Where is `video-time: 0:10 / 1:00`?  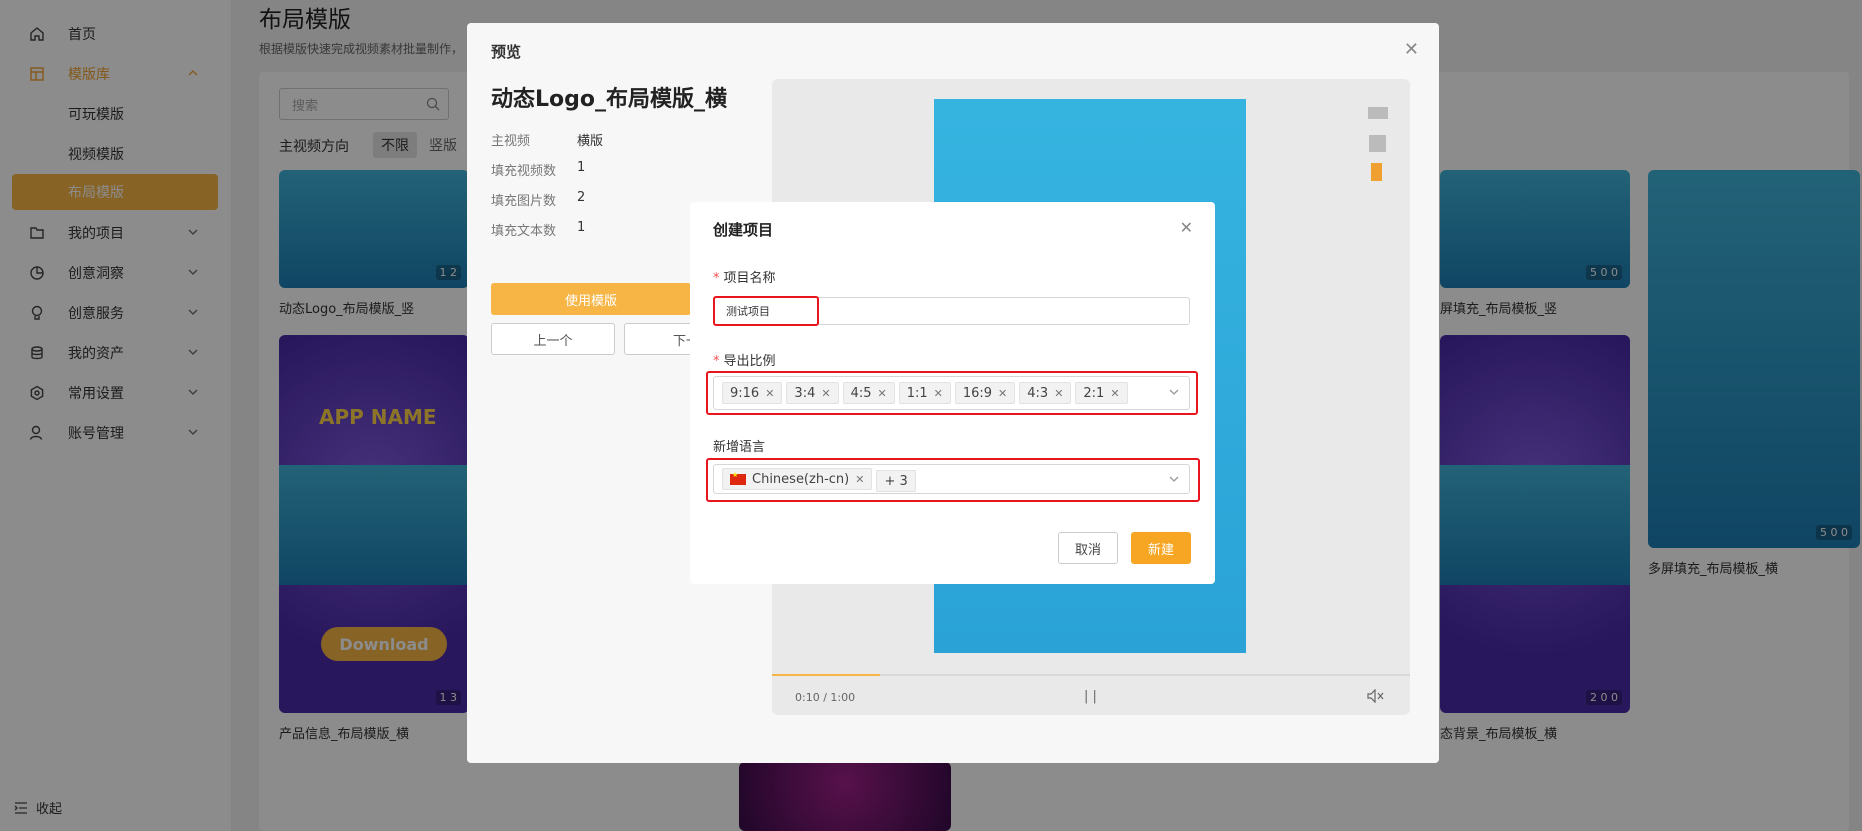 video-time: 0:10 / 1:00 is located at coordinates (825, 697).